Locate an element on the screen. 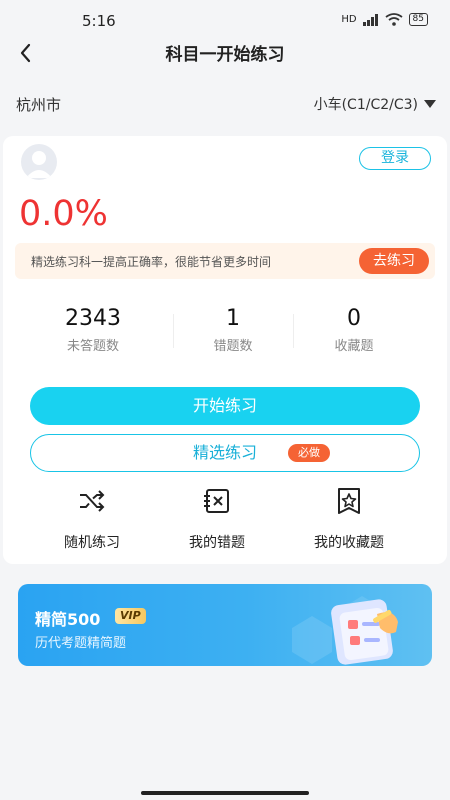 The height and width of the screenshot is (800, 450). stat-wrong: 1 错题数 is located at coordinates (233, 330).